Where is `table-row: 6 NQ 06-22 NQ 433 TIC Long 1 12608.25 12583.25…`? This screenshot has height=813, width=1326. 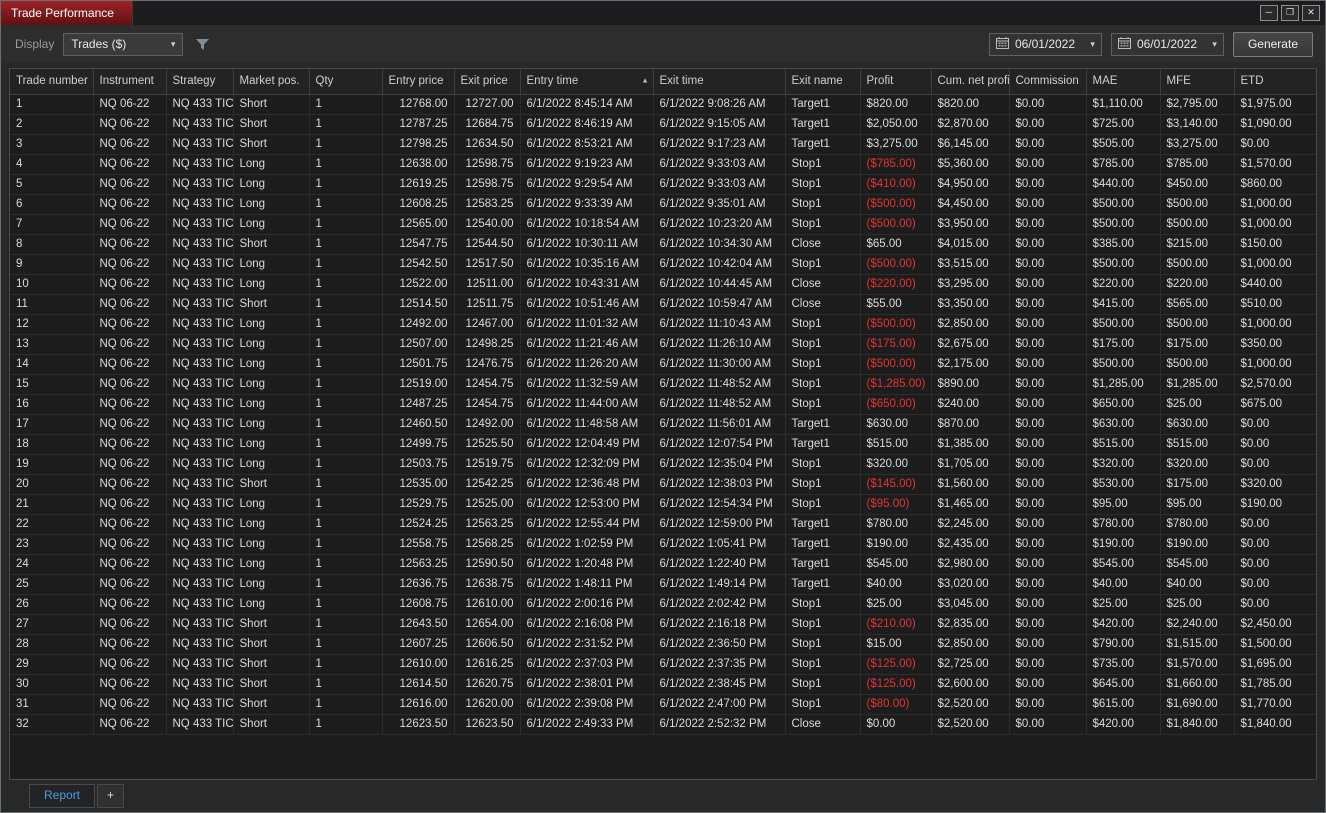 table-row: 6 NQ 06-22 NQ 433 TIC Long 1 12608.25 12583.25… is located at coordinates (663, 204).